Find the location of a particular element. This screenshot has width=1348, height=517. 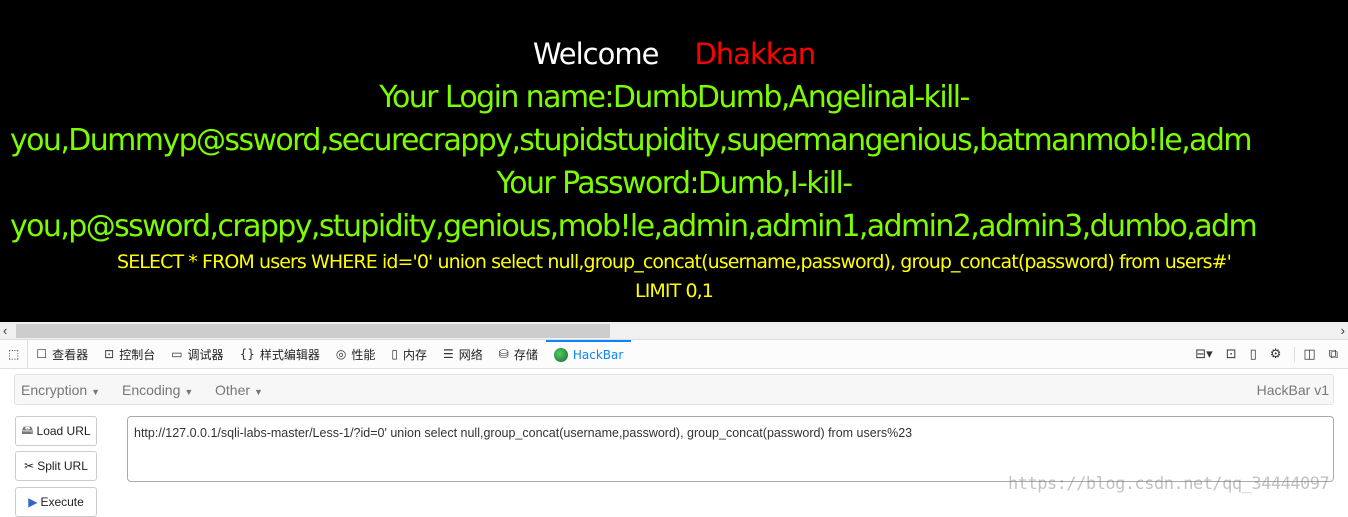

login-name-line1: Your Login name:DumbDumb,AngelinaI-kill- is located at coordinates (674, 97).